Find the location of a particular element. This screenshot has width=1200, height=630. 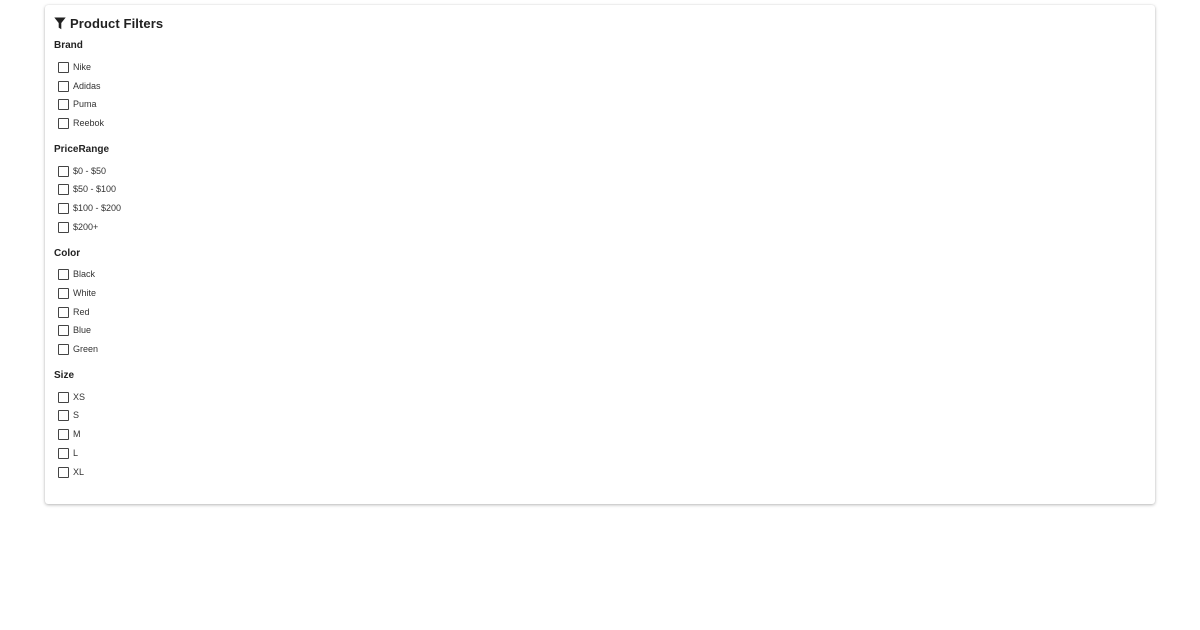

filter-option: Puma is located at coordinates (600, 104).